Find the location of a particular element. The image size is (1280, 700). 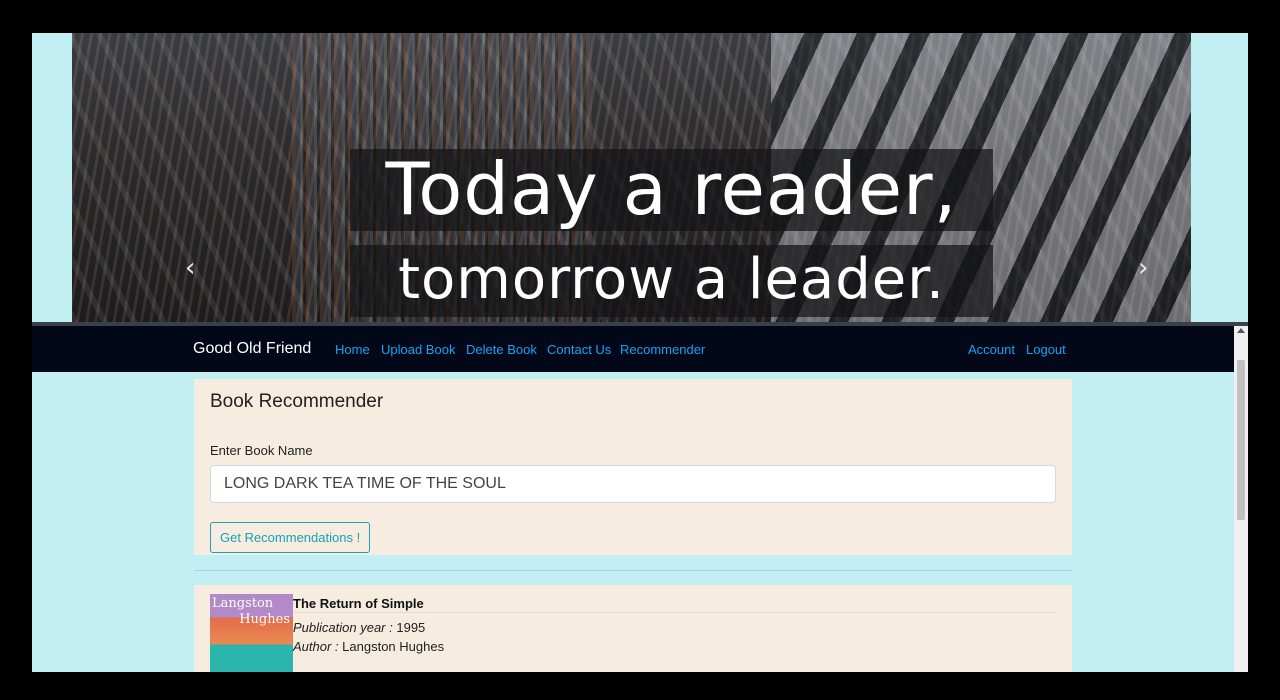

chevron-right-icon: › is located at coordinates (1143, 268).